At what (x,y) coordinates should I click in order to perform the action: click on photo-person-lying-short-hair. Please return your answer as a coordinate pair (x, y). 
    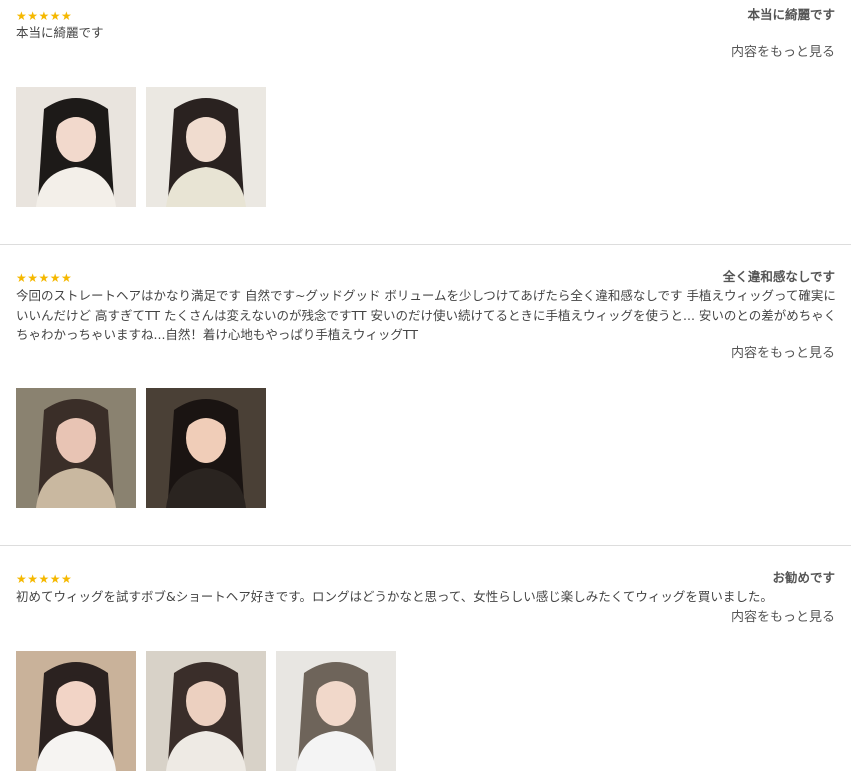
    Looking at the image, I should click on (76, 448).